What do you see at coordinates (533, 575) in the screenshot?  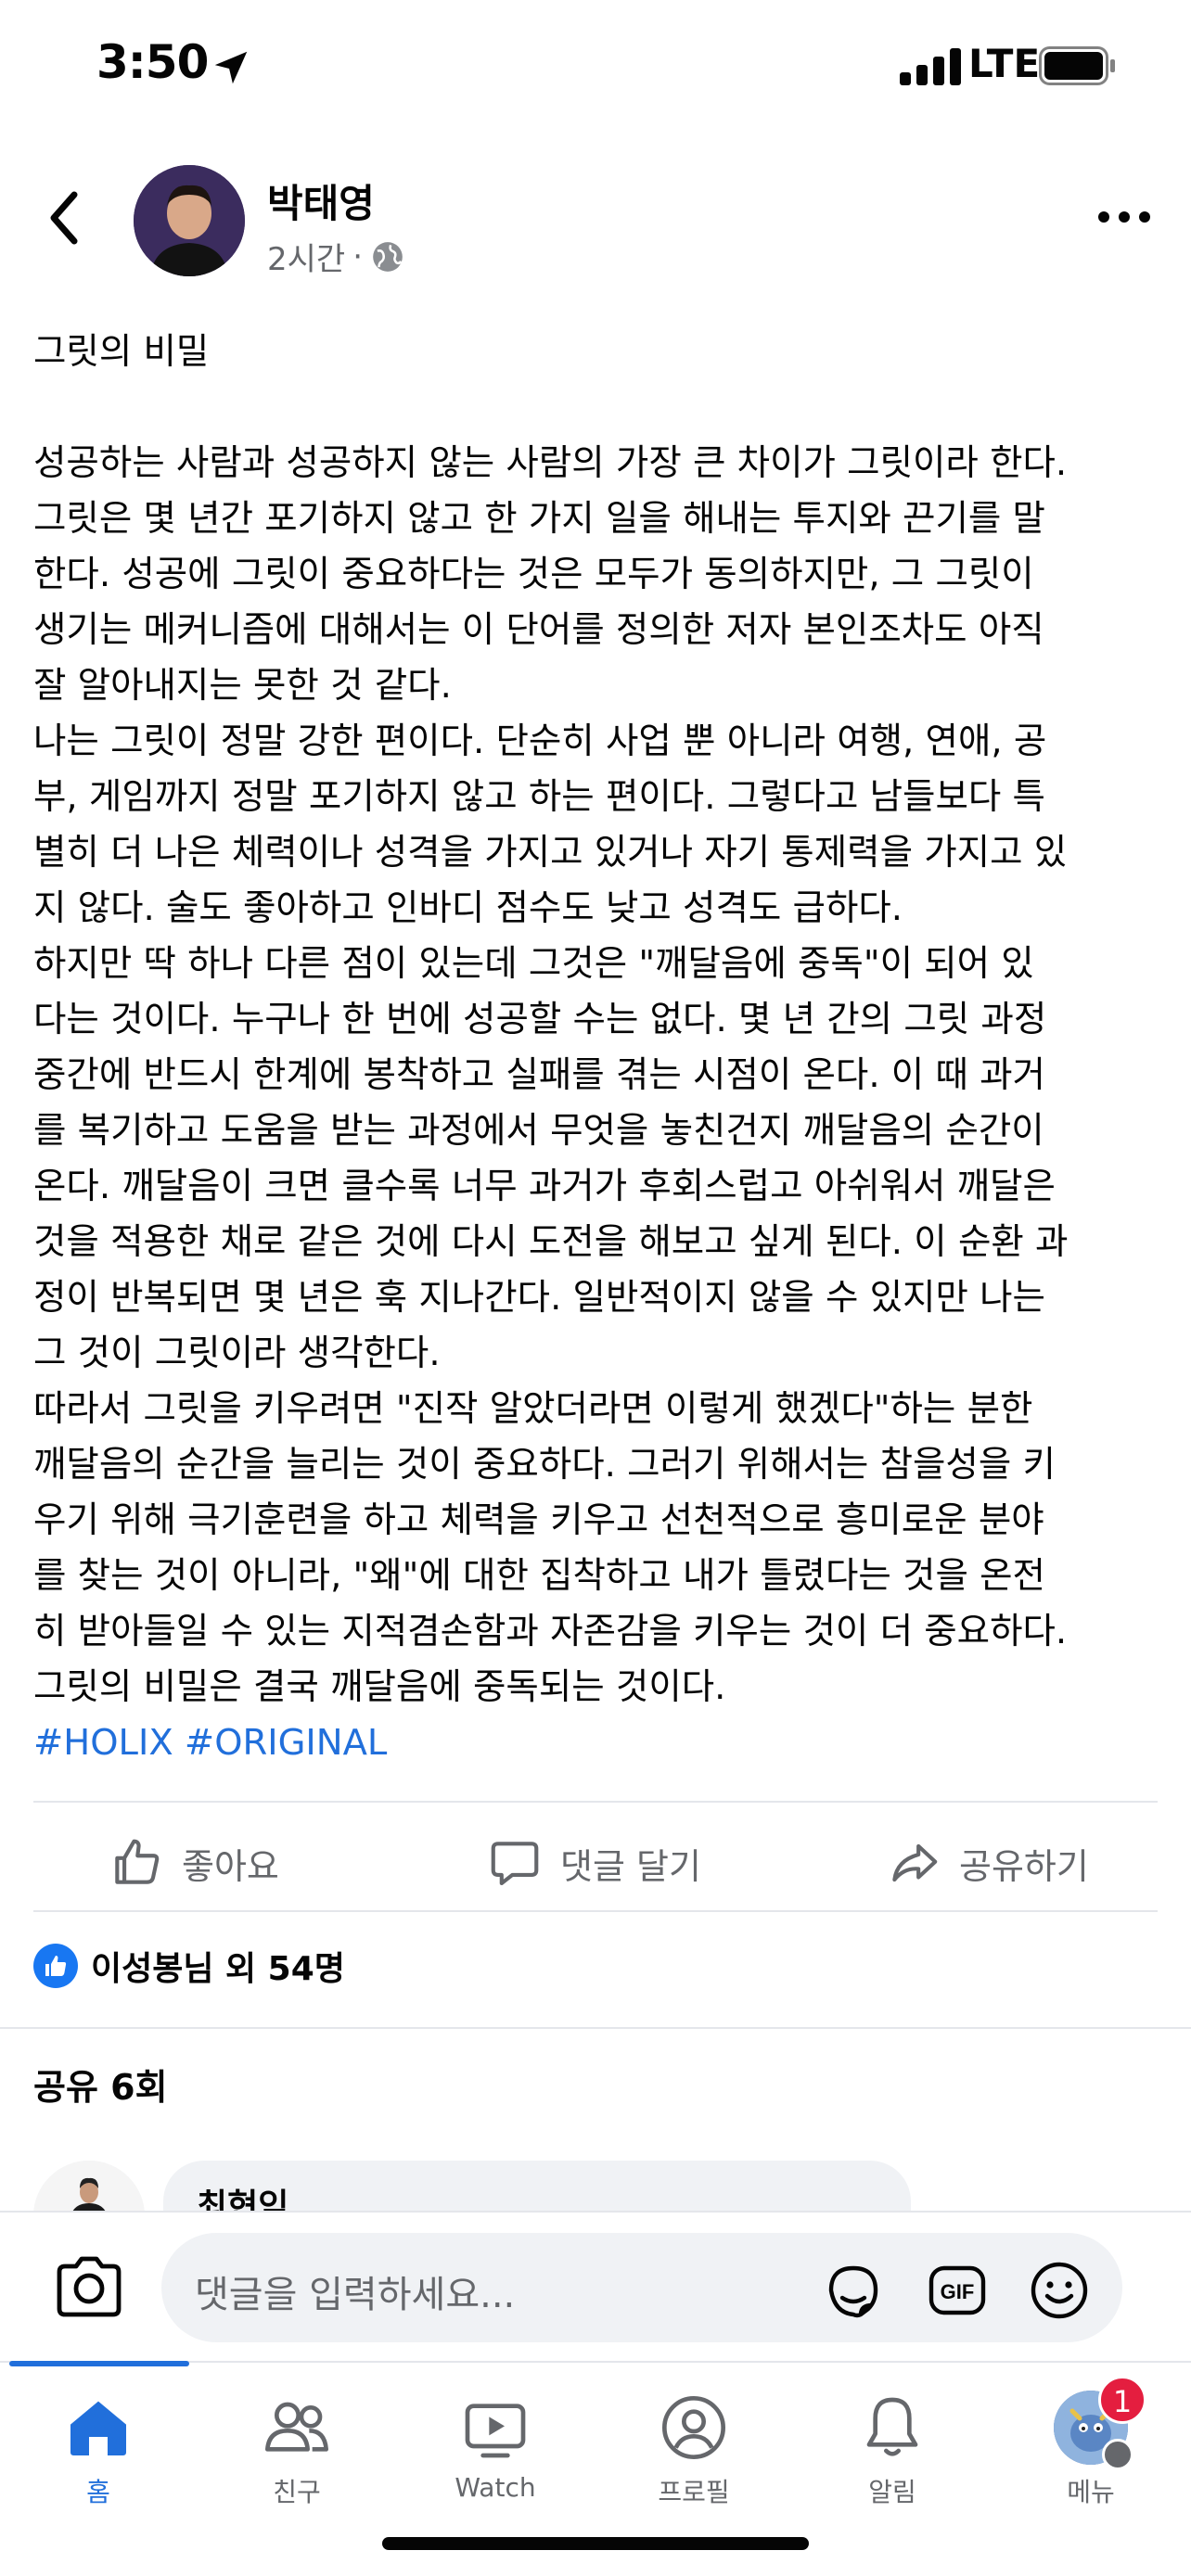 I see `post-line: 한다. 성공에 그릿이 중요하다는 것은 모두가 동의하지만, 그 그릿이` at bounding box center [533, 575].